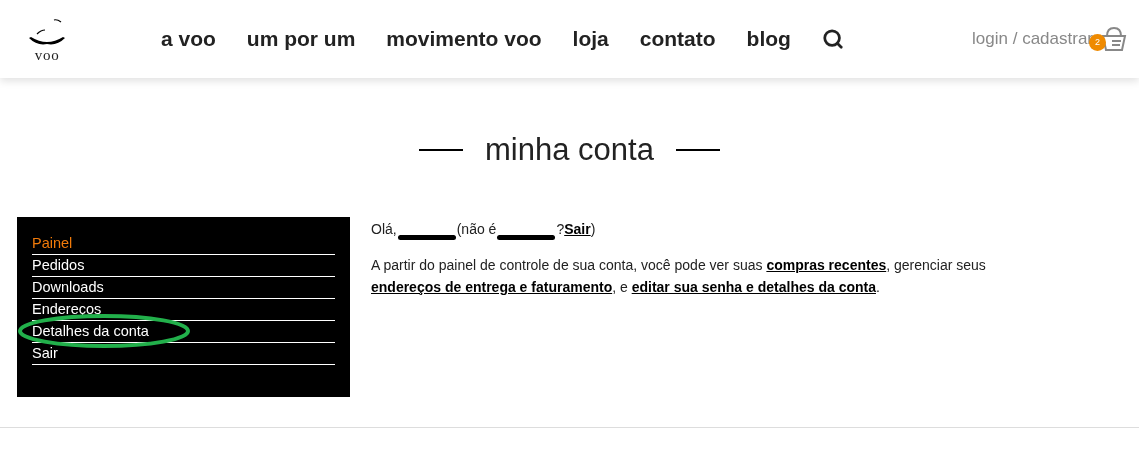 Image resolution: width=1139 pixels, height=461 pixels. I want to click on menu-item: Endereços, so click(183, 309).